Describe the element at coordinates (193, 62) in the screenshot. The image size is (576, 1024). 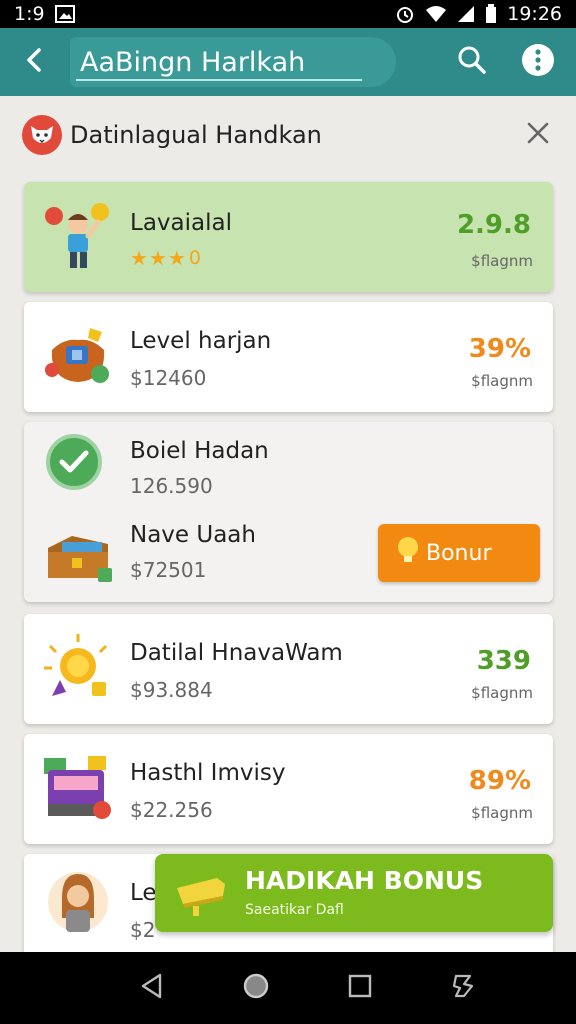
I see `app-title: AaBingn Harlkah` at that location.